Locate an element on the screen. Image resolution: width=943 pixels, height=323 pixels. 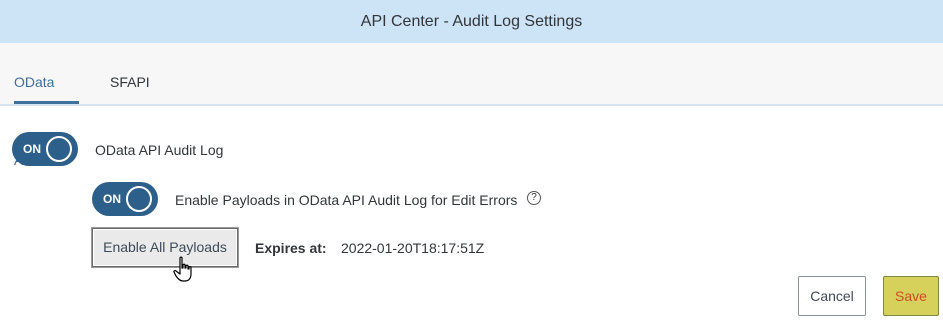
dialog-header: API Center - Audit Log Settings is located at coordinates (471, 21).